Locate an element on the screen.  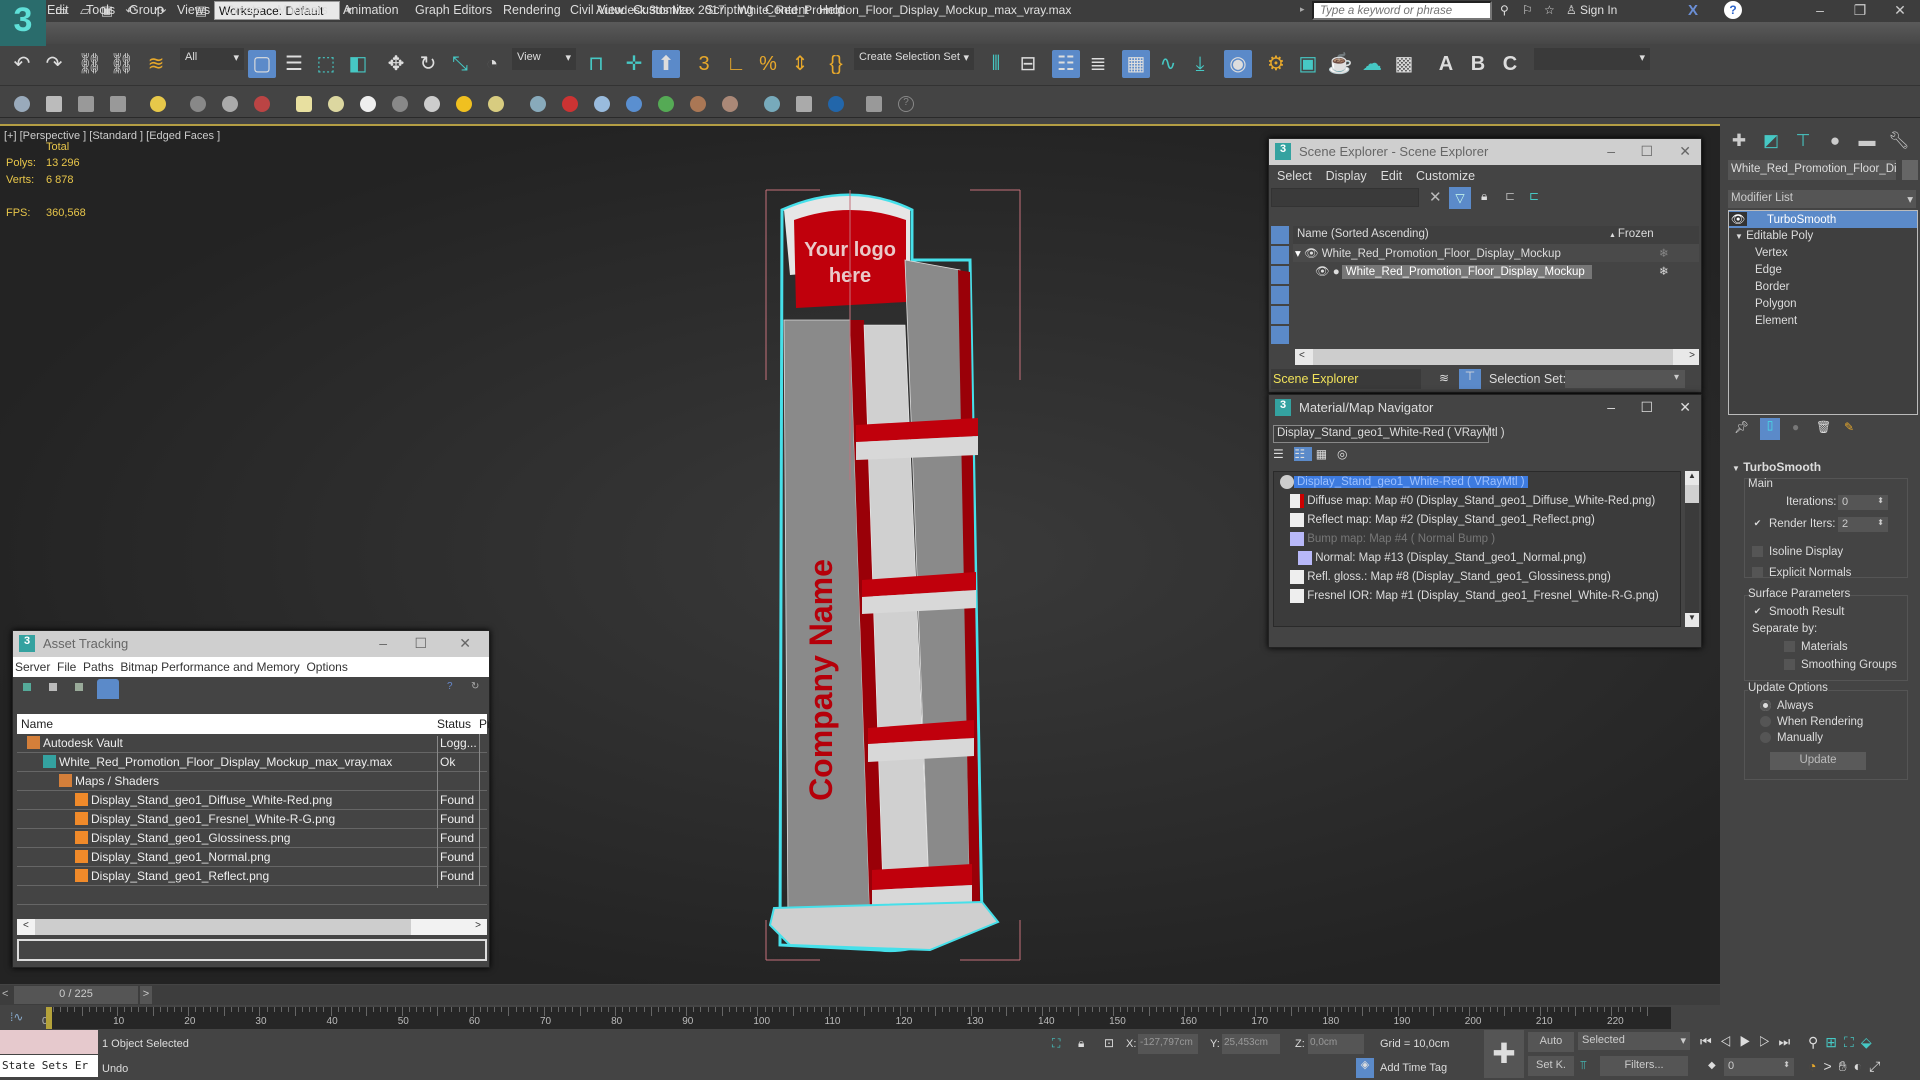
zoom-all-icon: ⊞ is located at coordinates (1834, 1042).